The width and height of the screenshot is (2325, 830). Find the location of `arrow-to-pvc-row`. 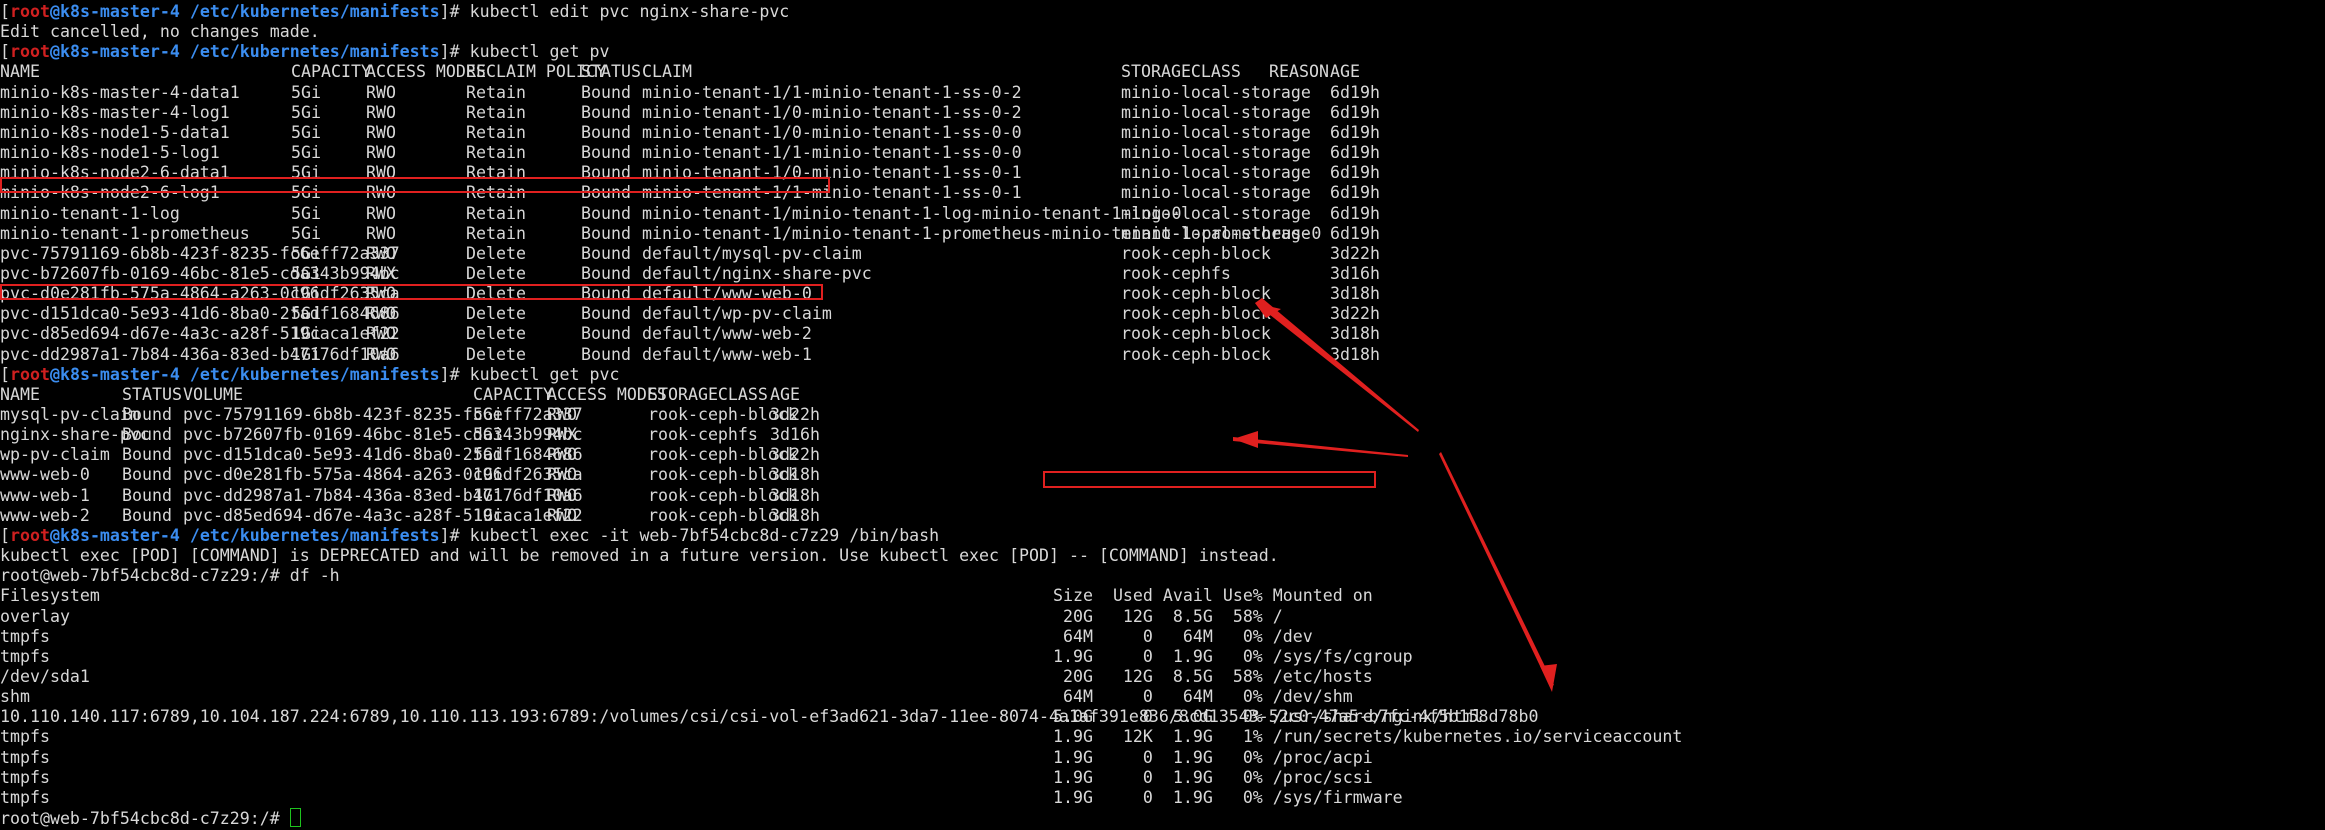

arrow-to-pvc-row is located at coordinates (1320, 447).